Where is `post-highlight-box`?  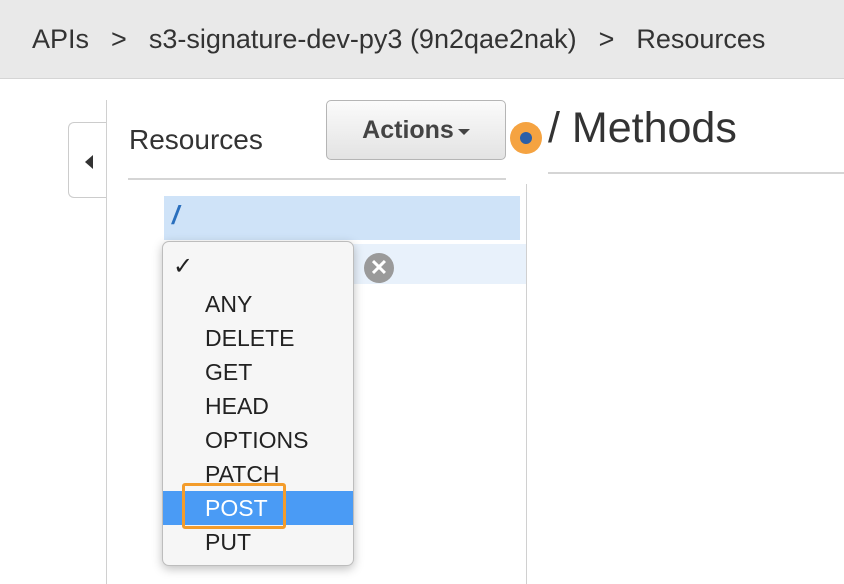
post-highlight-box is located at coordinates (234, 506).